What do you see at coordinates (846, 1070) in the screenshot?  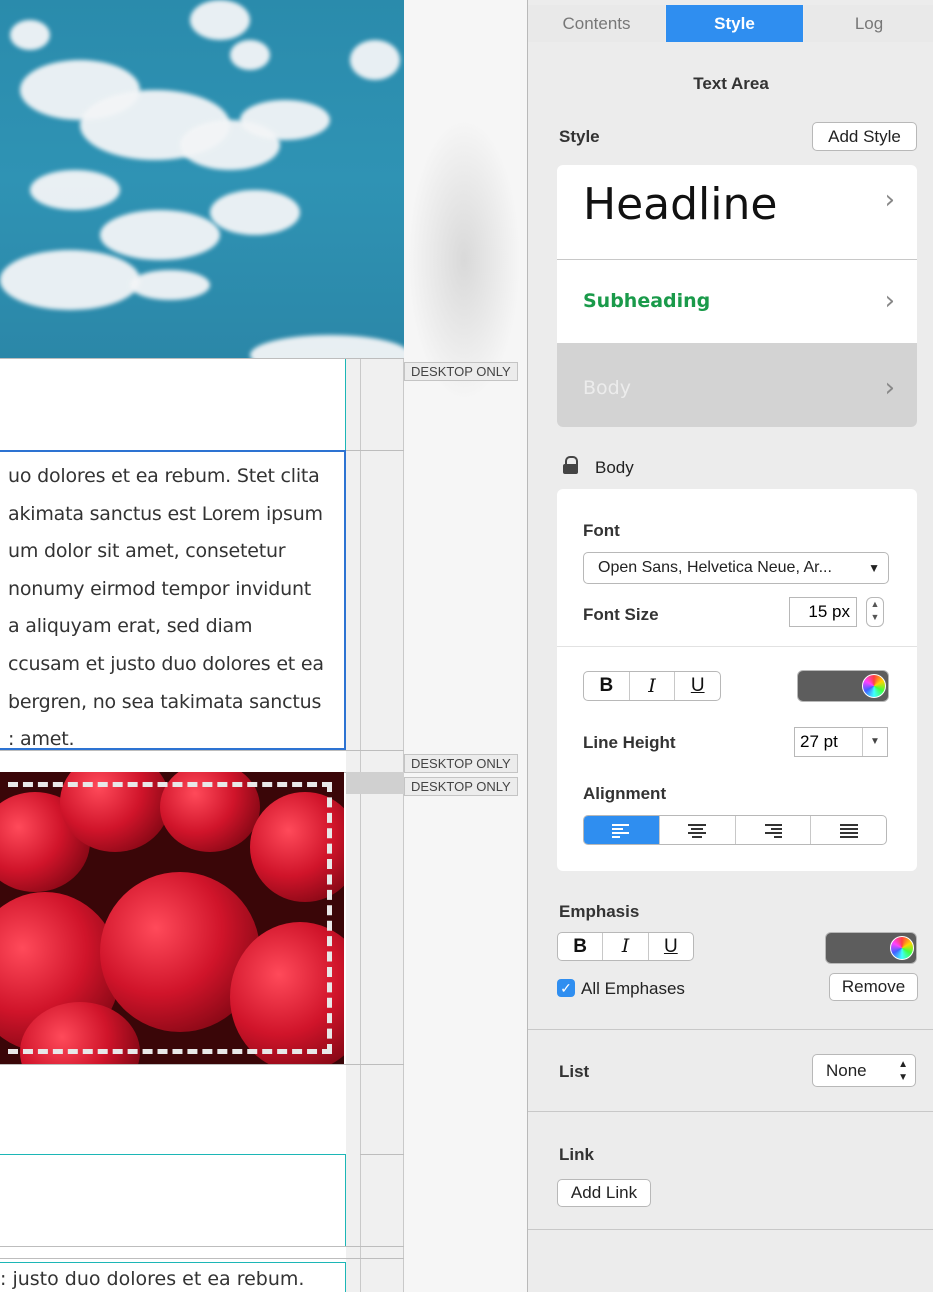 I see `list-value: None` at bounding box center [846, 1070].